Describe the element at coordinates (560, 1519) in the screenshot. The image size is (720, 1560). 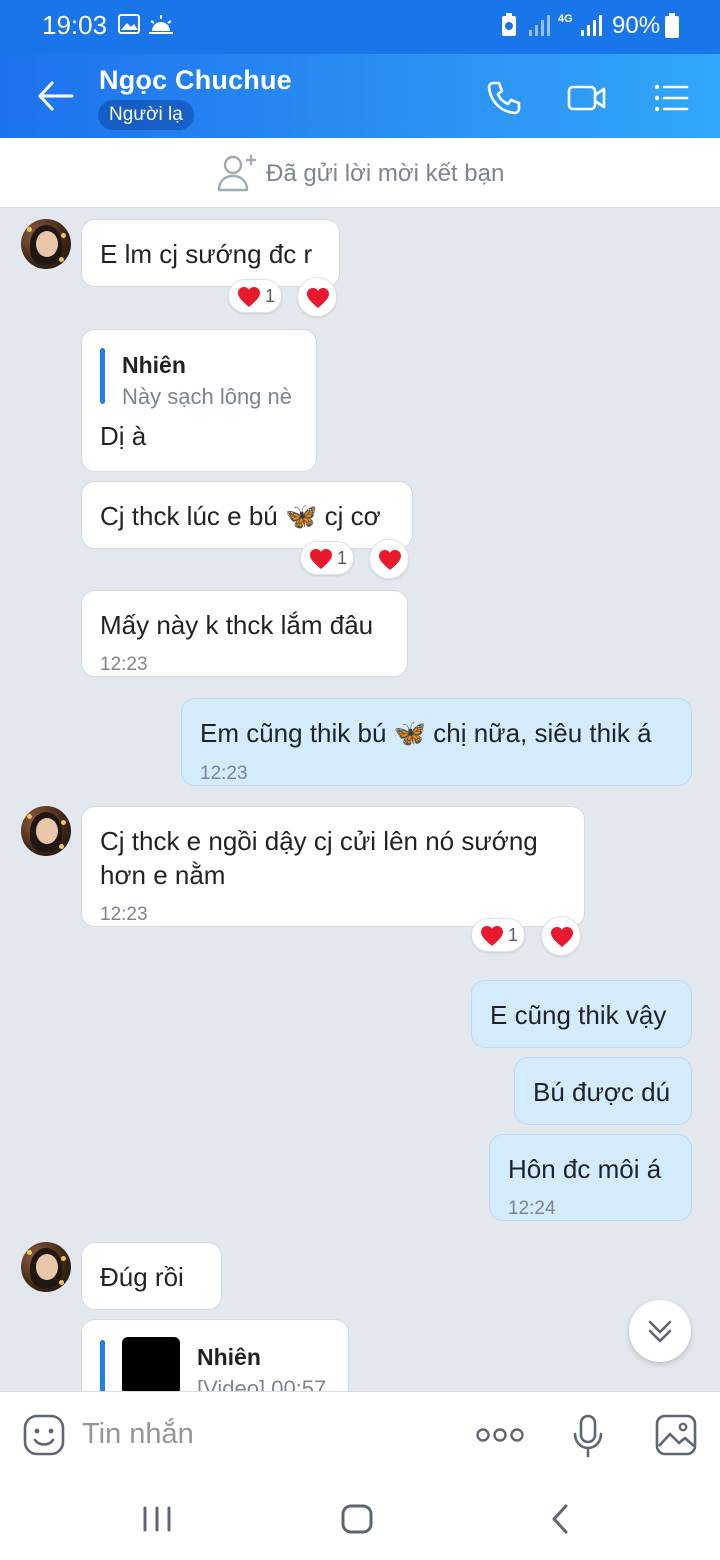
I see `back-icon` at that location.